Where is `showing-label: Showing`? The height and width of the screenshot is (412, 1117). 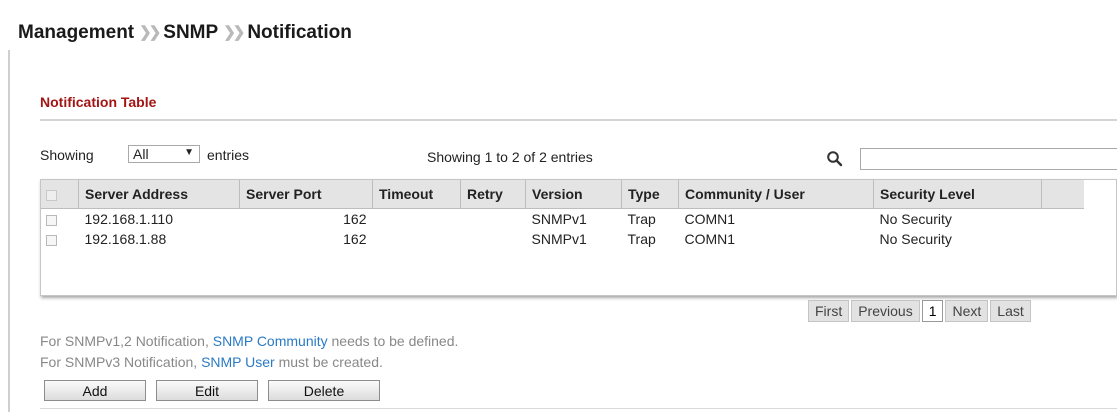
showing-label: Showing is located at coordinates (67, 155).